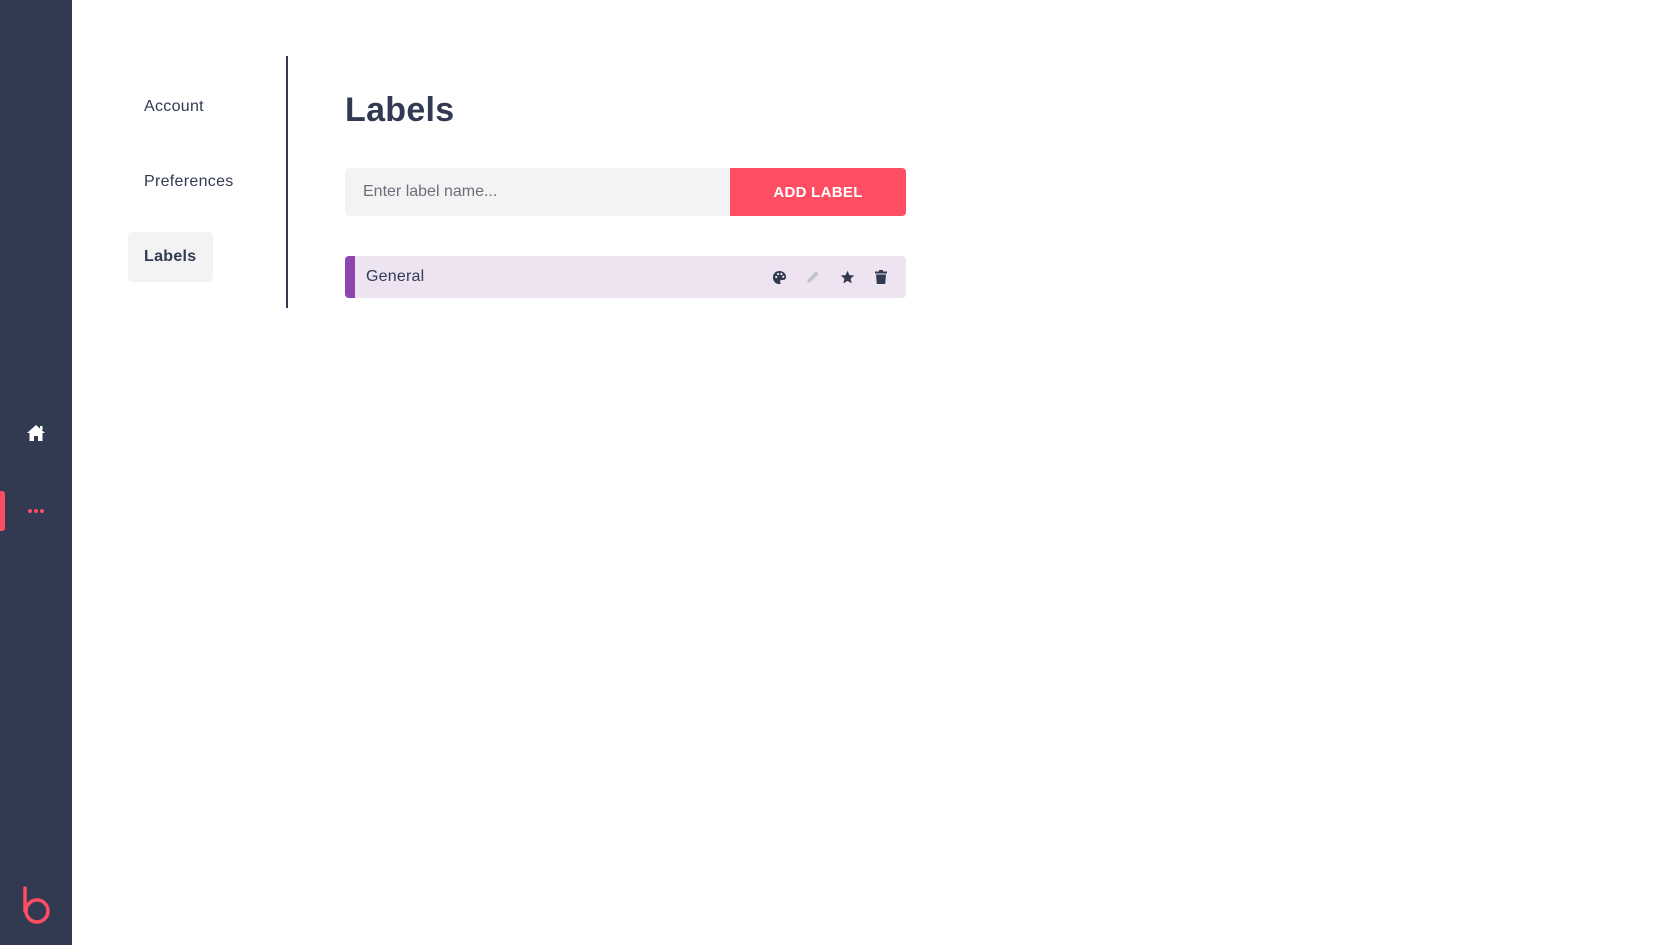  I want to click on main-content: Labels ADD LABEL General, so click(625, 189).